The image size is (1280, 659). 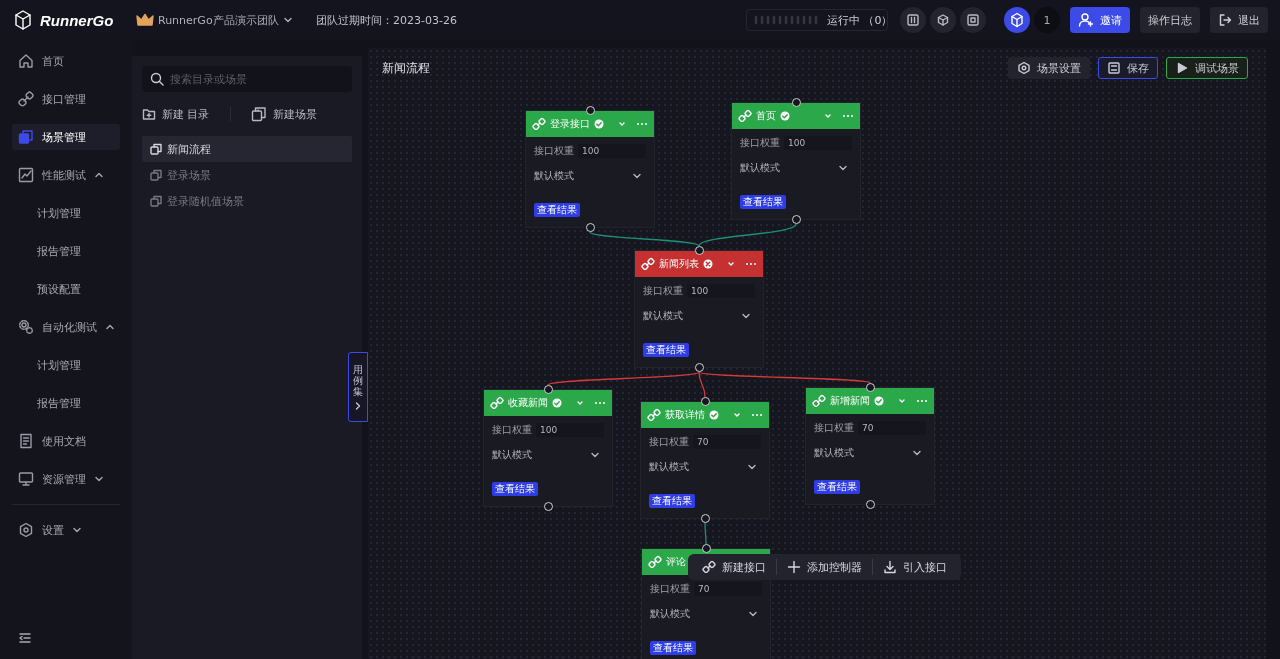 I want to click on node-title: 获取详情, so click(x=685, y=415).